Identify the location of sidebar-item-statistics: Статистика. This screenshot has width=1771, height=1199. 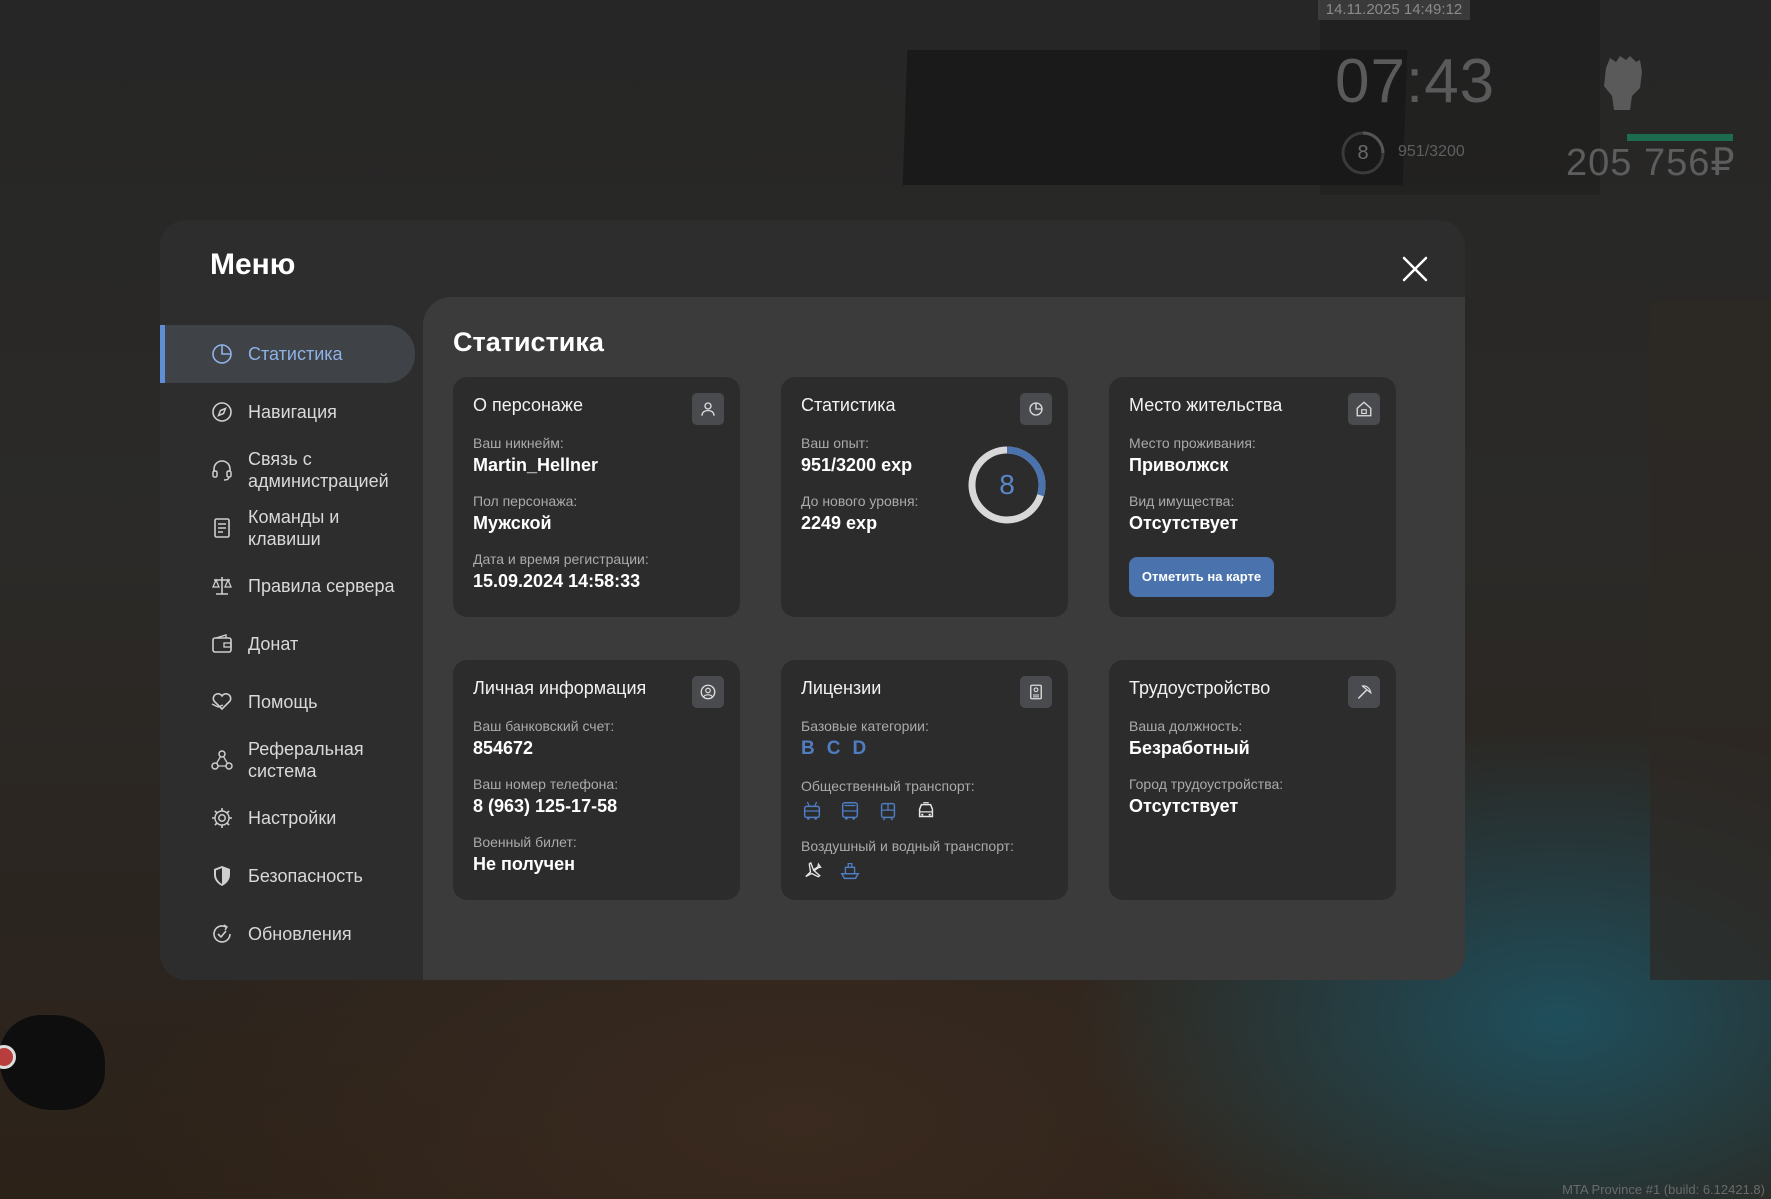
(287, 354).